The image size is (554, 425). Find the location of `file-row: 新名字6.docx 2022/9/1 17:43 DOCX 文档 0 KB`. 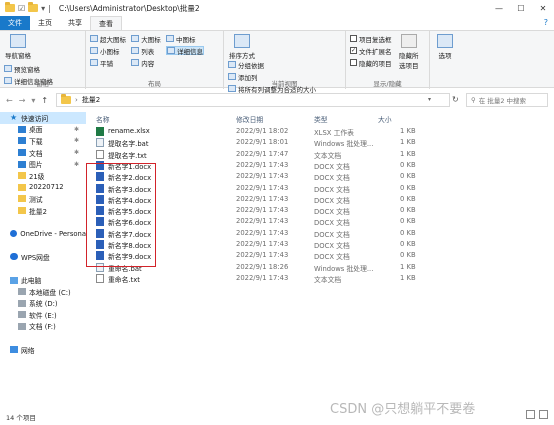

file-row: 新名字6.docx 2022/9/1 17:43 DOCX 文档 0 KB is located at coordinates (320, 221).